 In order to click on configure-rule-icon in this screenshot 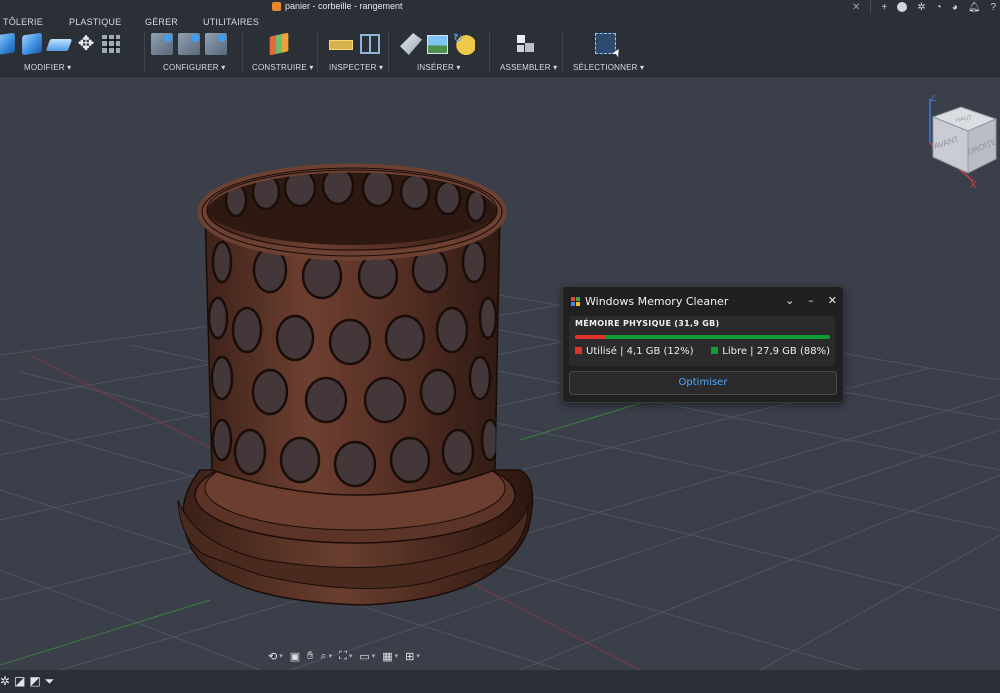, I will do `click(216, 44)`.